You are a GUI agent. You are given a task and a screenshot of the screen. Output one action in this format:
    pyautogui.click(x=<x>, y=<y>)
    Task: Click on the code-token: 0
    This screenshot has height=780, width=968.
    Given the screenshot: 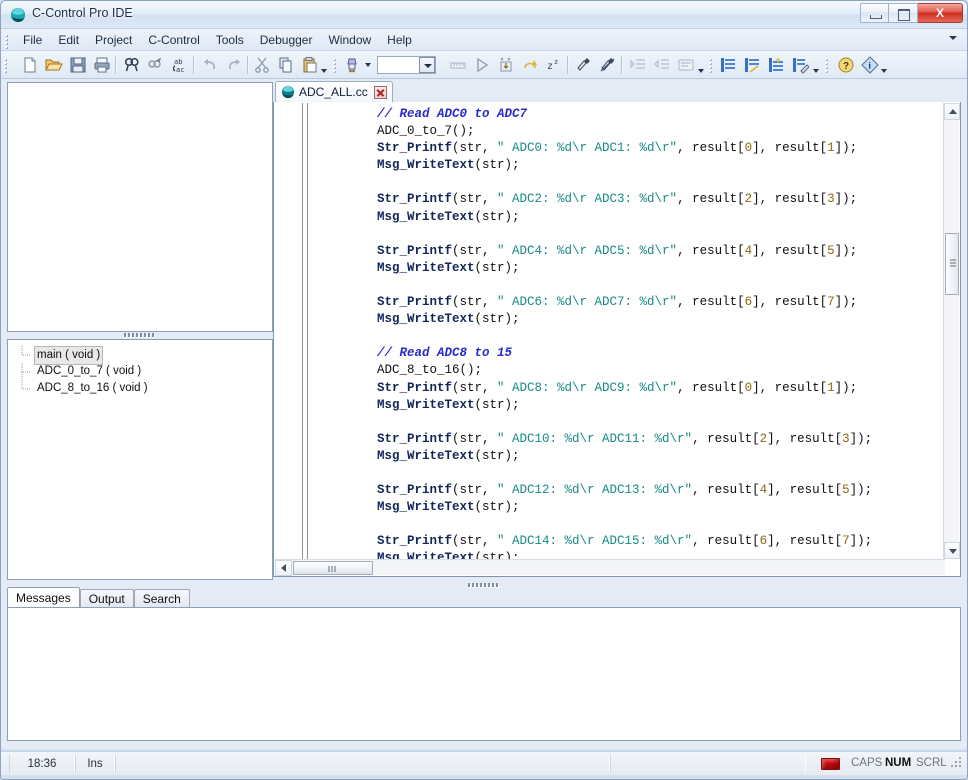 What is the action you would take?
    pyautogui.click(x=748, y=387)
    